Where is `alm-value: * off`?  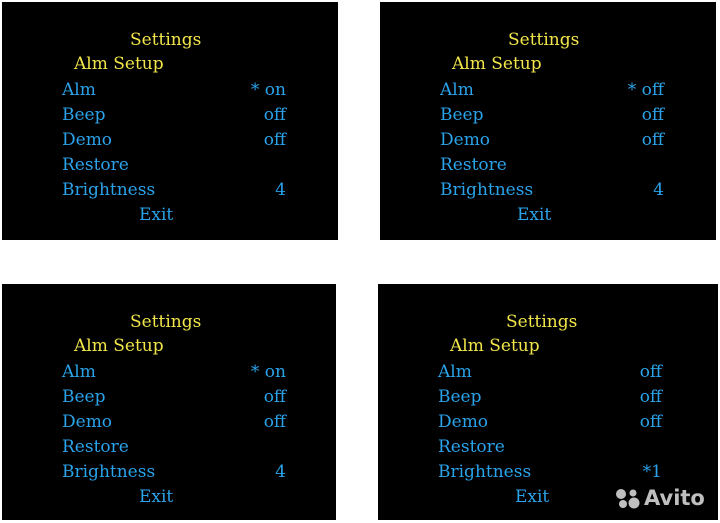 alm-value: * off is located at coordinates (645, 90).